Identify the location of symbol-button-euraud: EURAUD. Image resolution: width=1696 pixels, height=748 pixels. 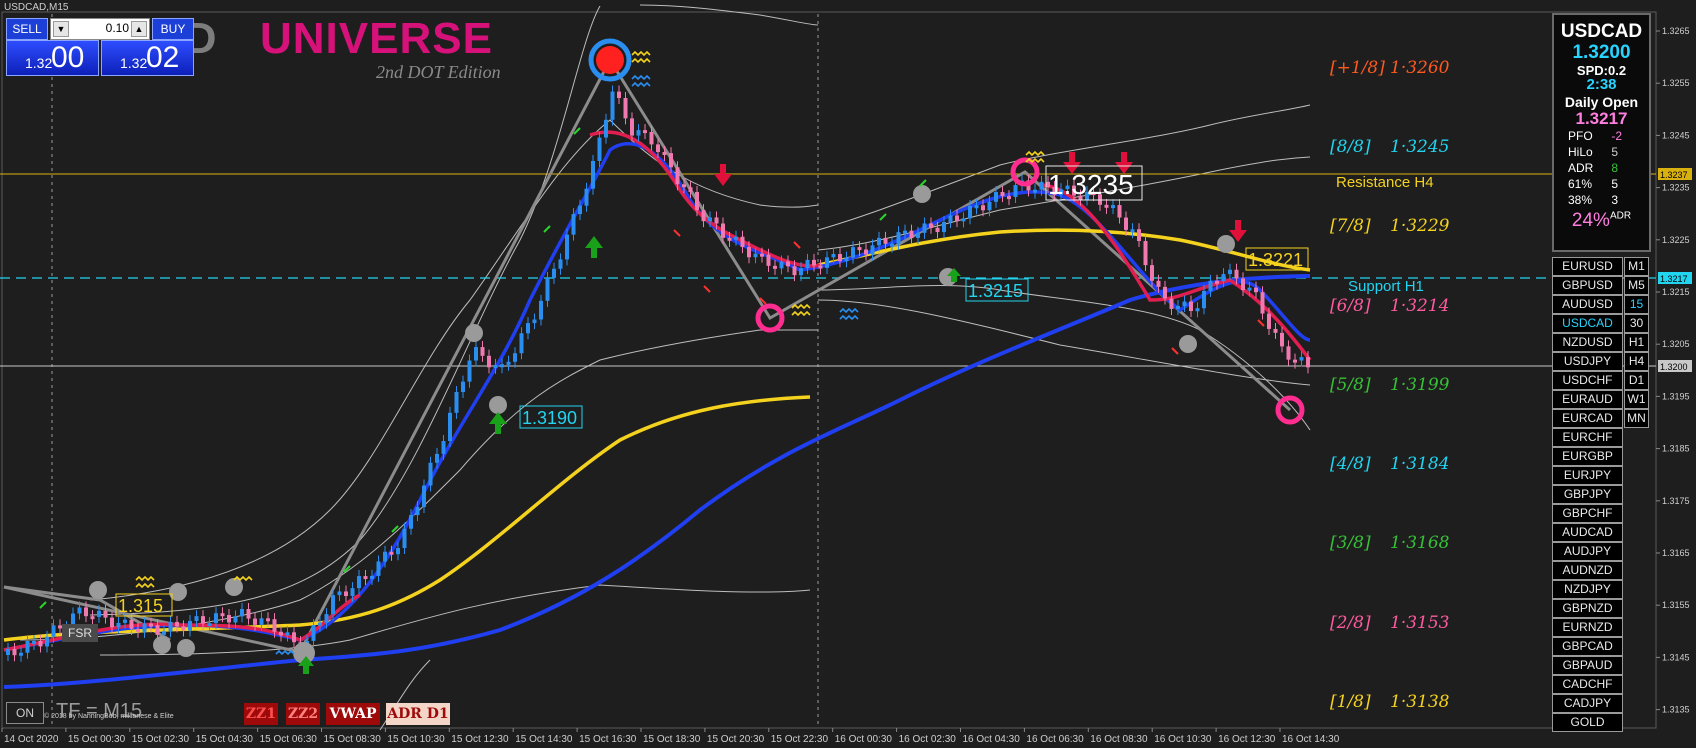
(1587, 399).